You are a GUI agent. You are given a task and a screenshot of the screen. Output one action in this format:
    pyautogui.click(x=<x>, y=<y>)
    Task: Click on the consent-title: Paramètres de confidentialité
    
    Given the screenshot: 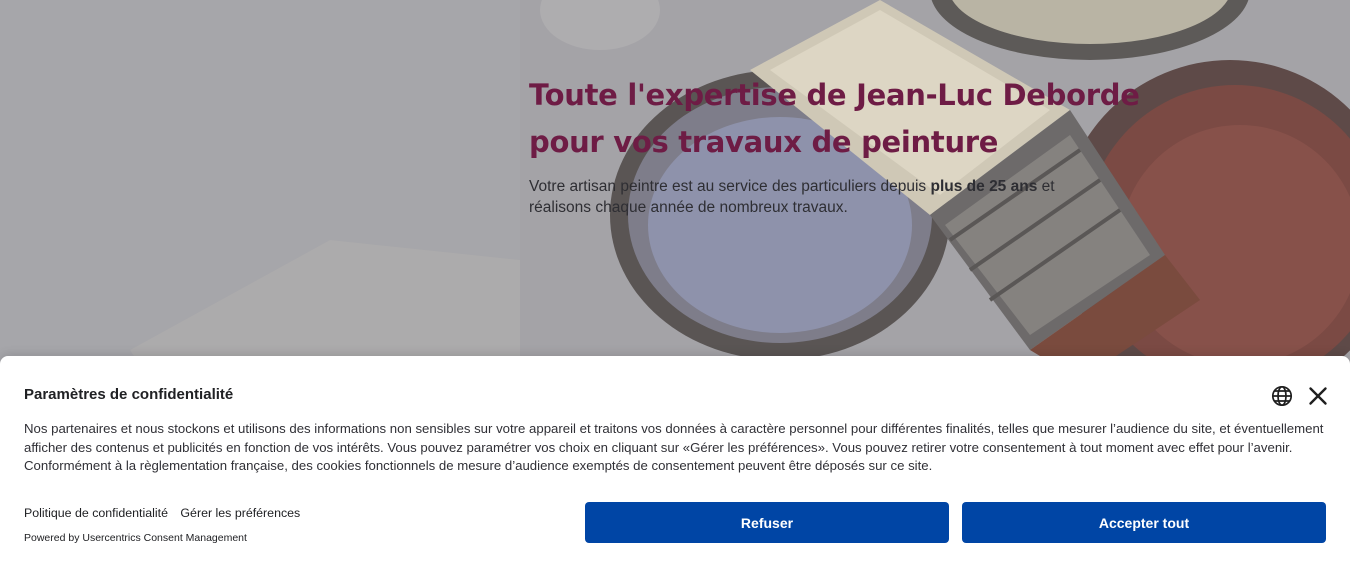 What is the action you would take?
    pyautogui.click(x=129, y=394)
    